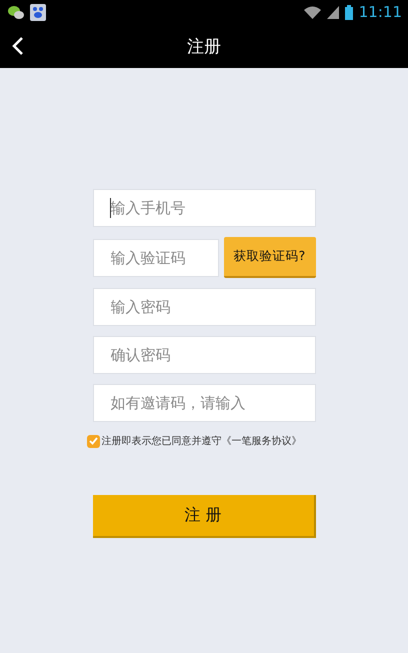  What do you see at coordinates (38, 12) in the screenshot?
I see `paw-app-icon` at bounding box center [38, 12].